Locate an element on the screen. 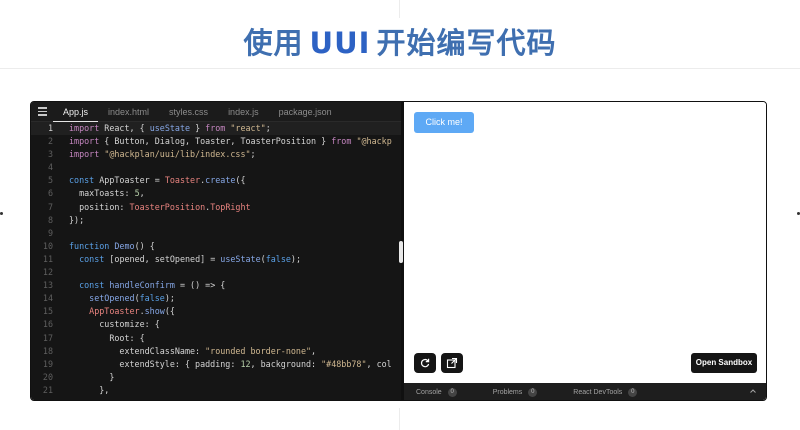 This screenshot has height=430, width=800. console-scrollbar is located at coordinates (559, 400).